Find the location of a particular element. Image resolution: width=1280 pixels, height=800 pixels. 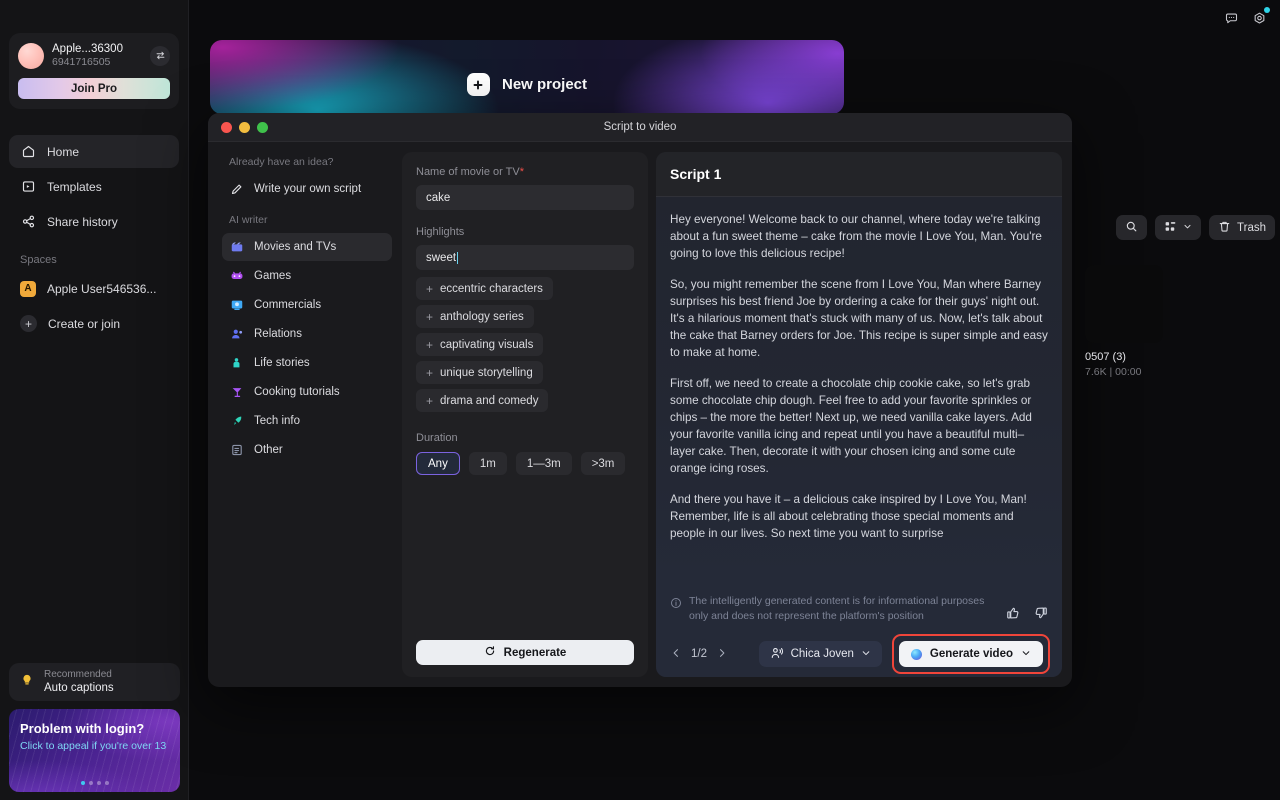

category-other: Other is located at coordinates (307, 450).